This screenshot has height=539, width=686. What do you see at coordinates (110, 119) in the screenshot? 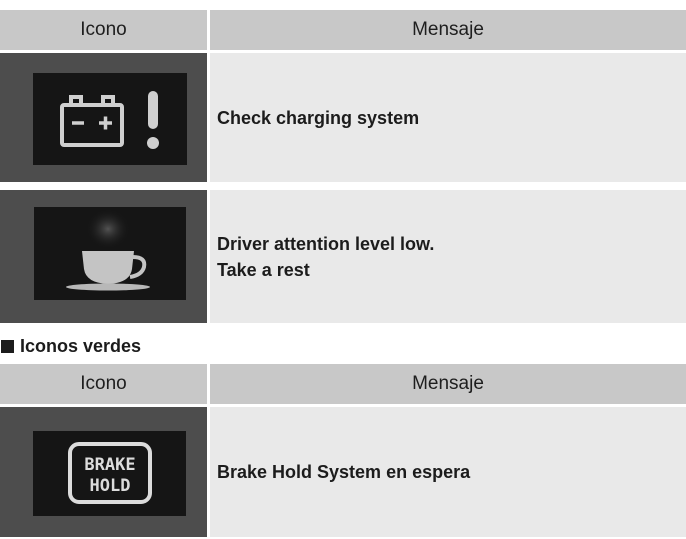
I see `battery-warning-icon` at bounding box center [110, 119].